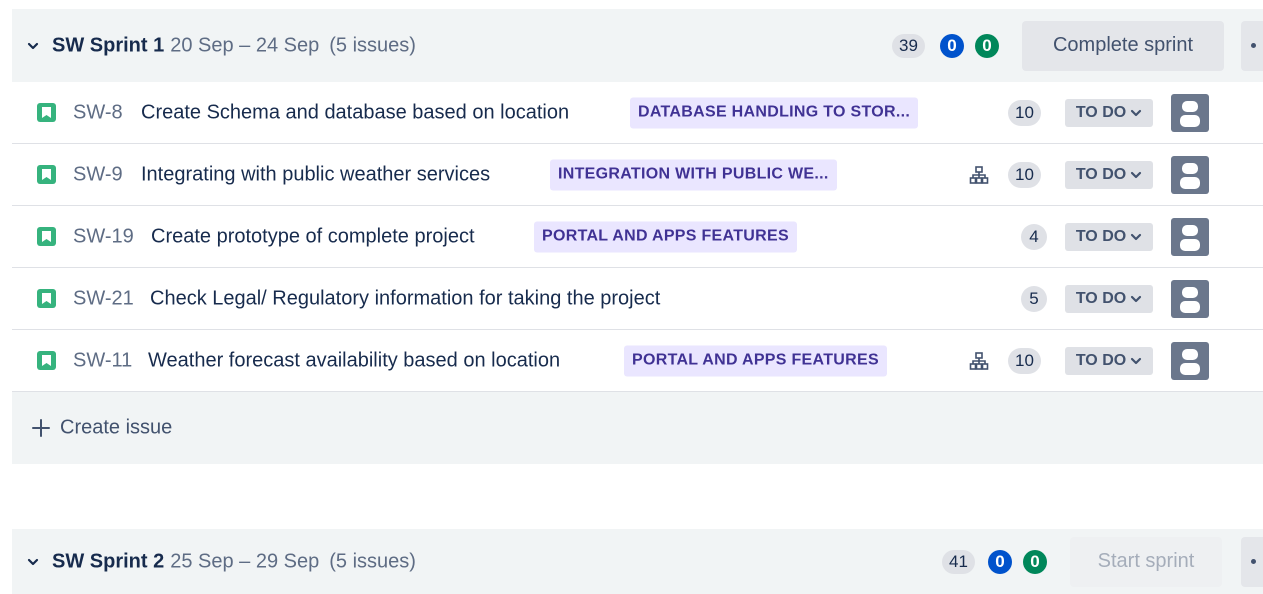 The image size is (1263, 594). Describe the element at coordinates (1123, 45) in the screenshot. I see `complete-sprint-button: Complete sprint` at that location.